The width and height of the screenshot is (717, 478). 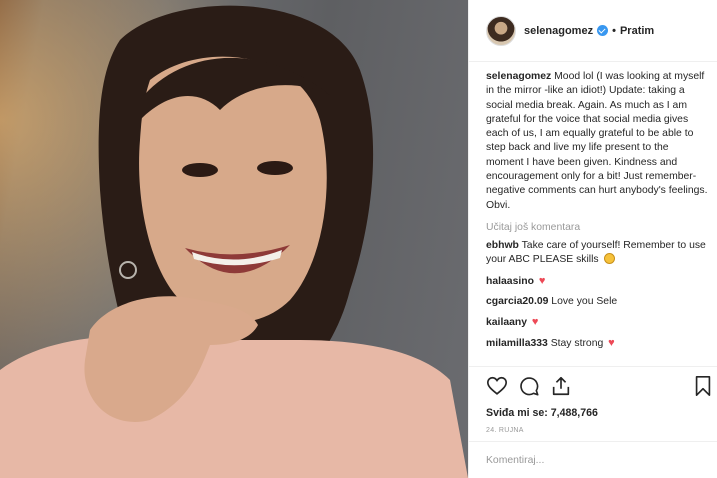 I want to click on comment-username: halaasino, so click(x=510, y=281).